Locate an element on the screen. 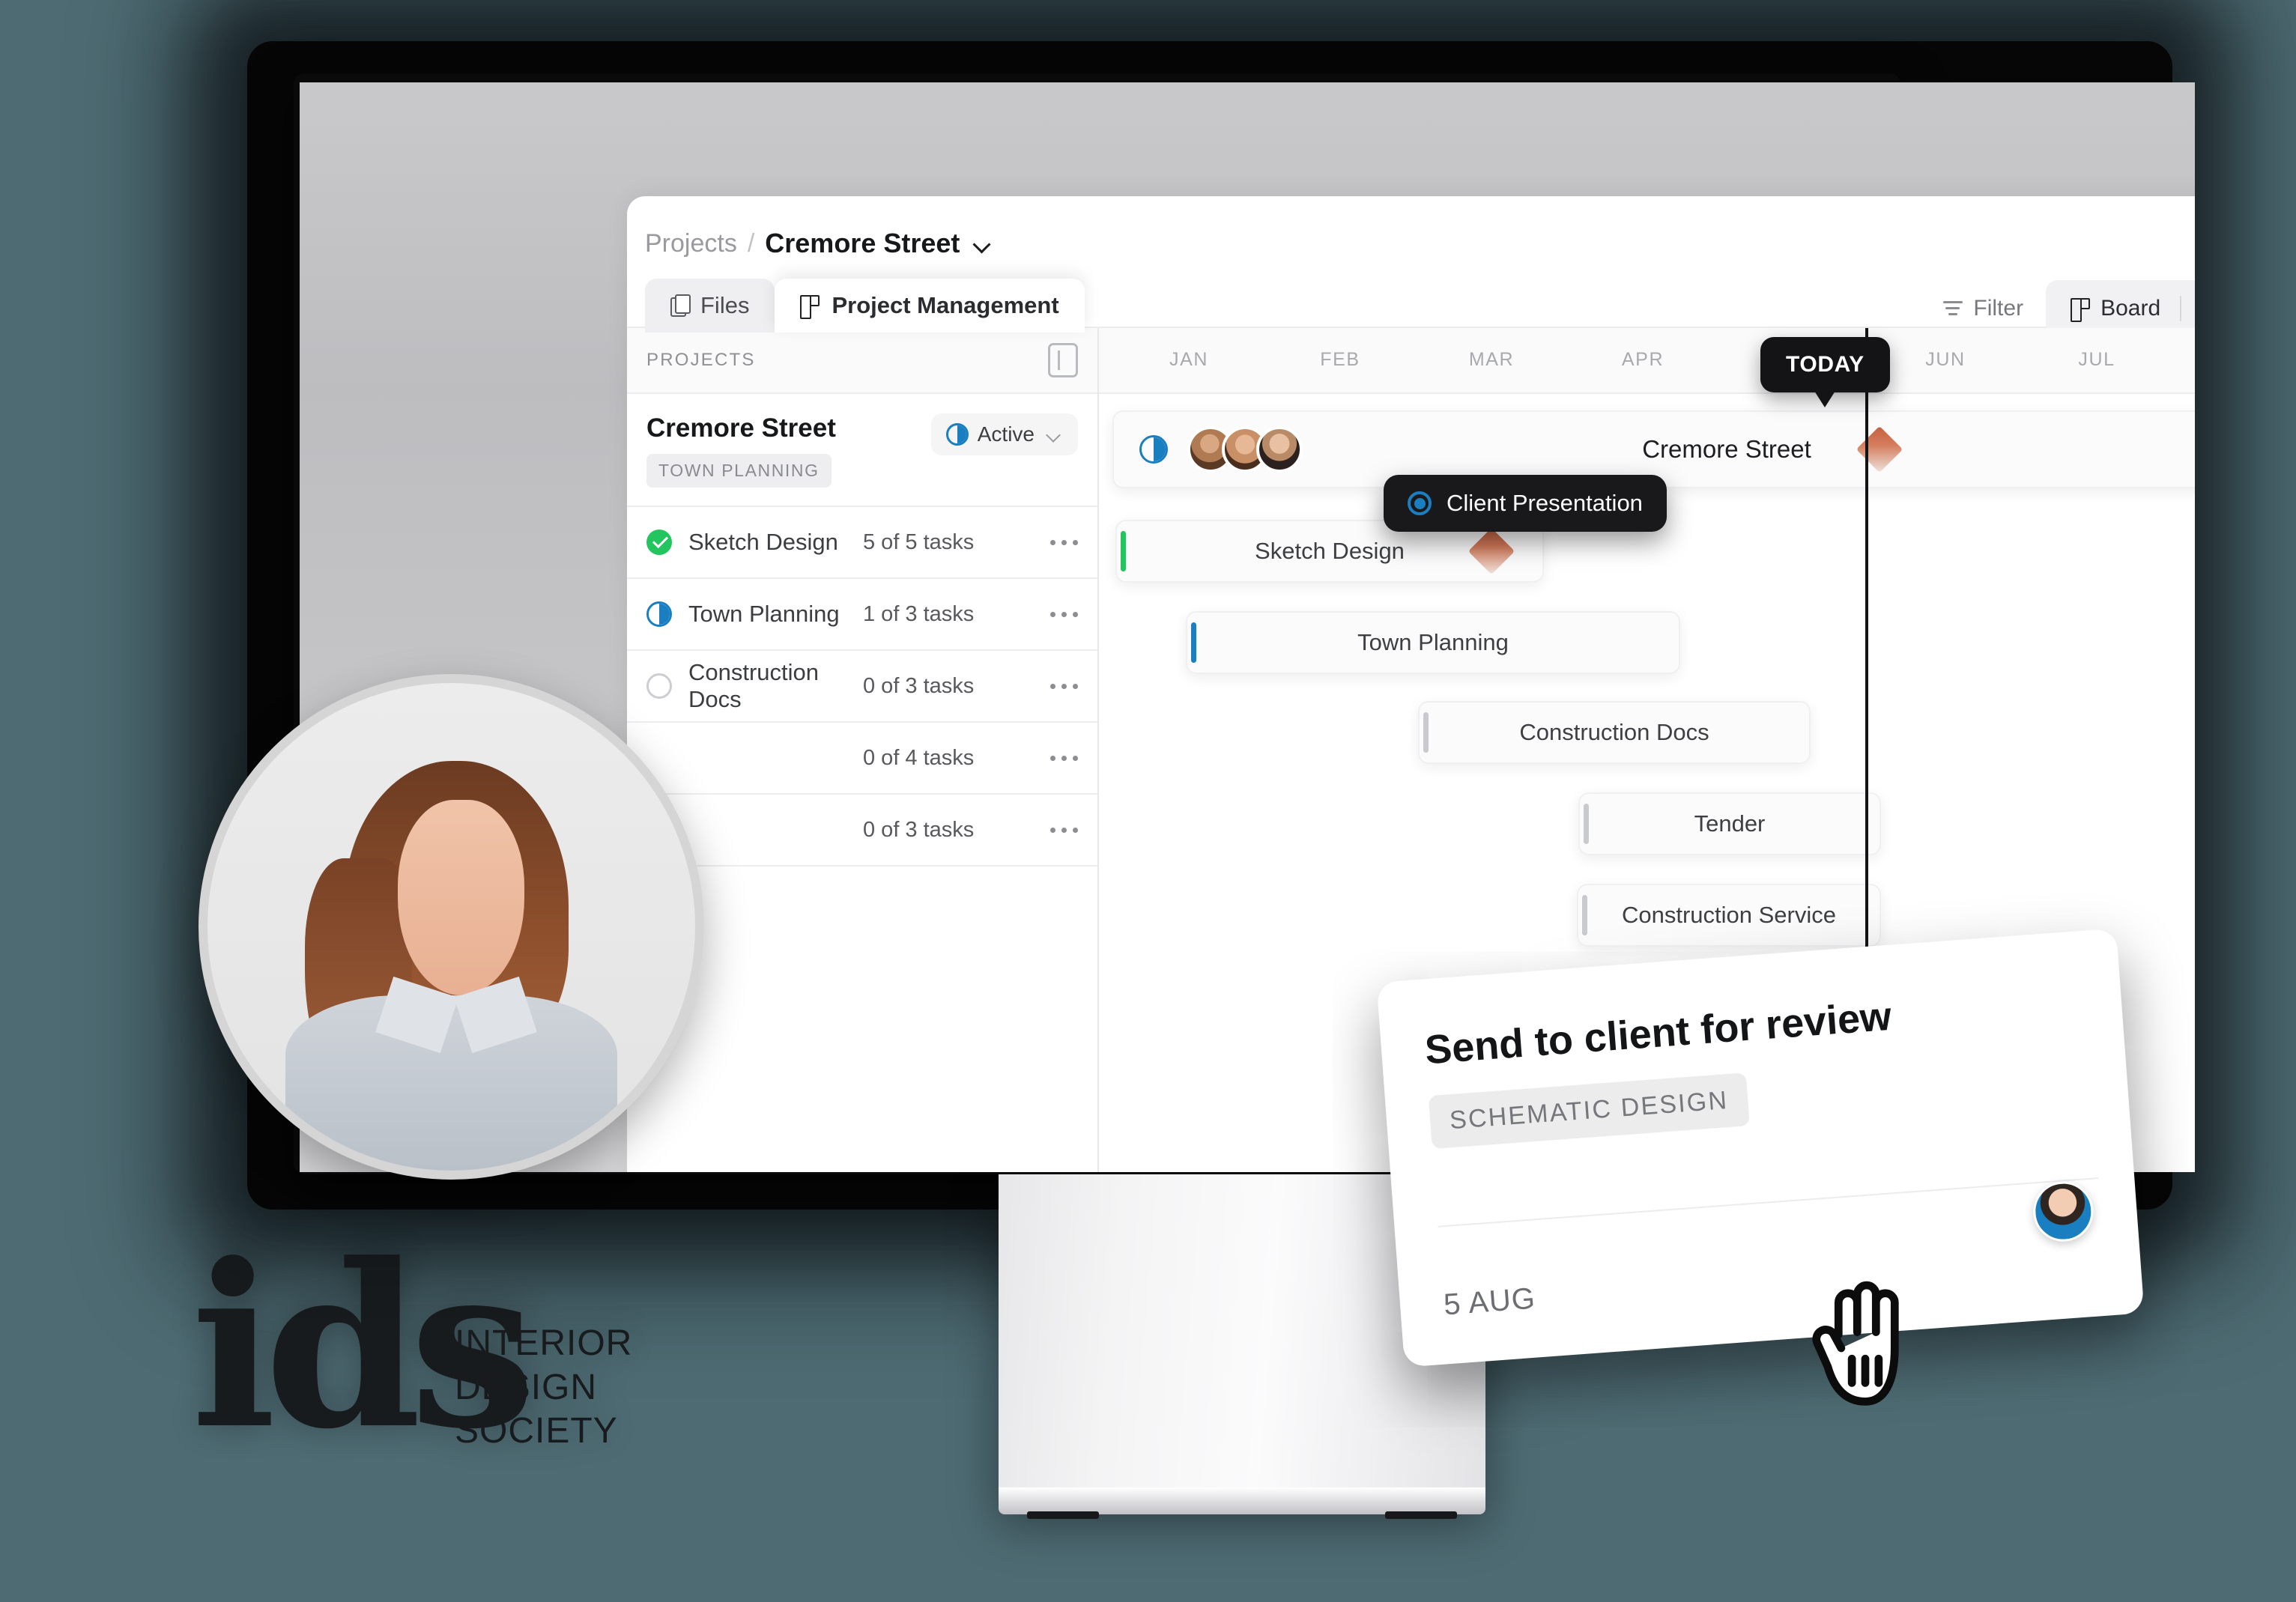 The height and width of the screenshot is (1602, 2296). floating-card-date: 5 AUG is located at coordinates (1489, 1301).